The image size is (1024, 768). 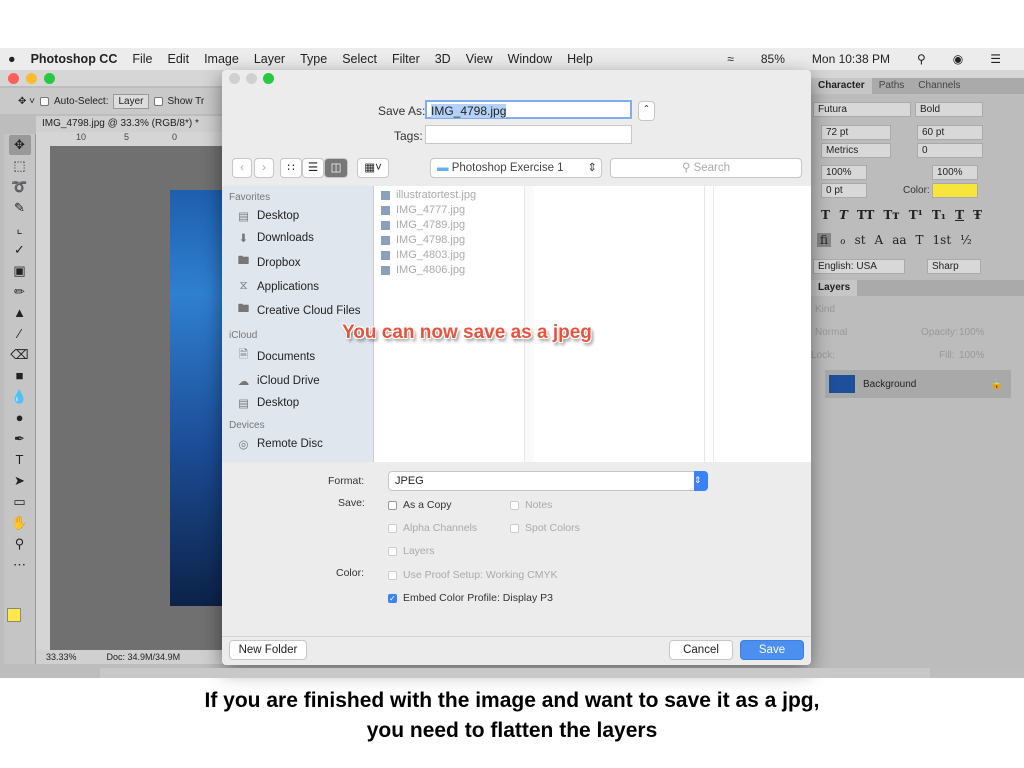 What do you see at coordinates (20, 418) in the screenshot?
I see `dodge-tool-icon: ●` at bounding box center [20, 418].